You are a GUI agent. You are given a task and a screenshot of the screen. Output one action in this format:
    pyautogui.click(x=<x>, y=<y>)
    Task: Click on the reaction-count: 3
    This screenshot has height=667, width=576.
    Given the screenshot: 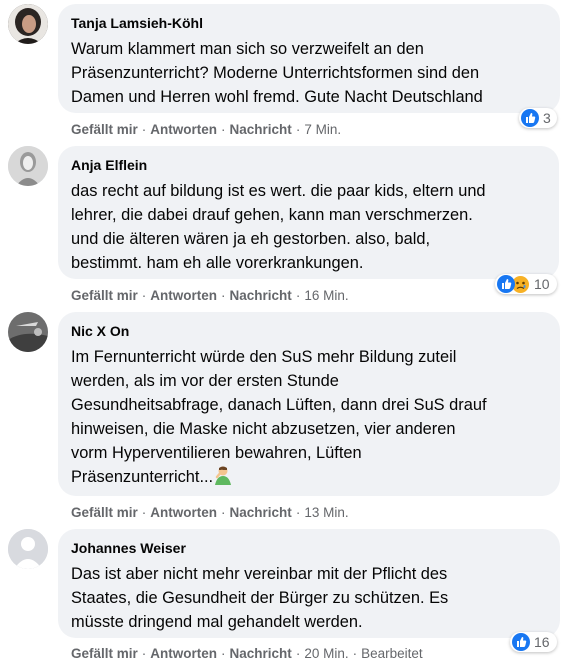 What is the action you would take?
    pyautogui.click(x=547, y=118)
    